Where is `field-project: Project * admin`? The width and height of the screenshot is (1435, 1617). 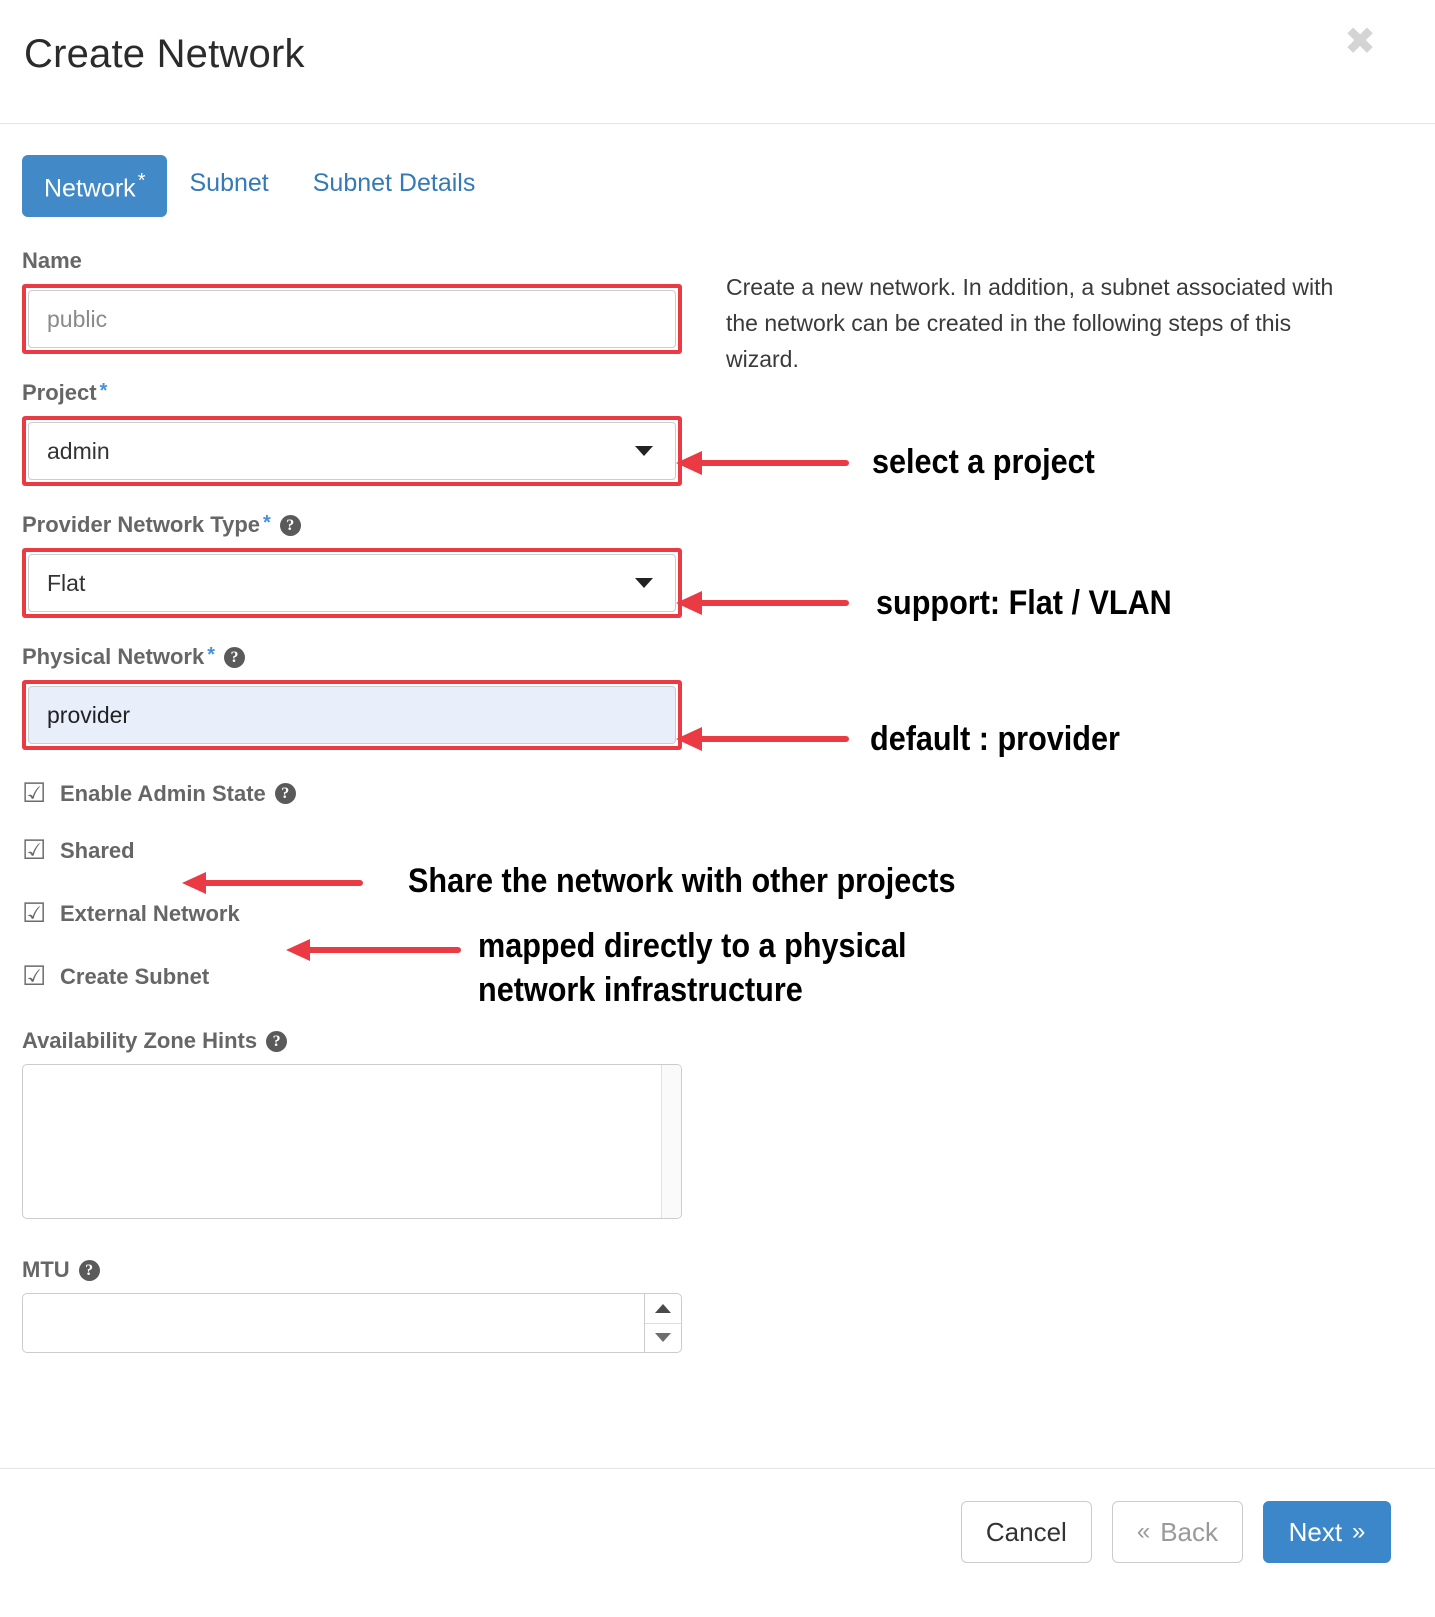 field-project: Project * admin is located at coordinates (352, 433).